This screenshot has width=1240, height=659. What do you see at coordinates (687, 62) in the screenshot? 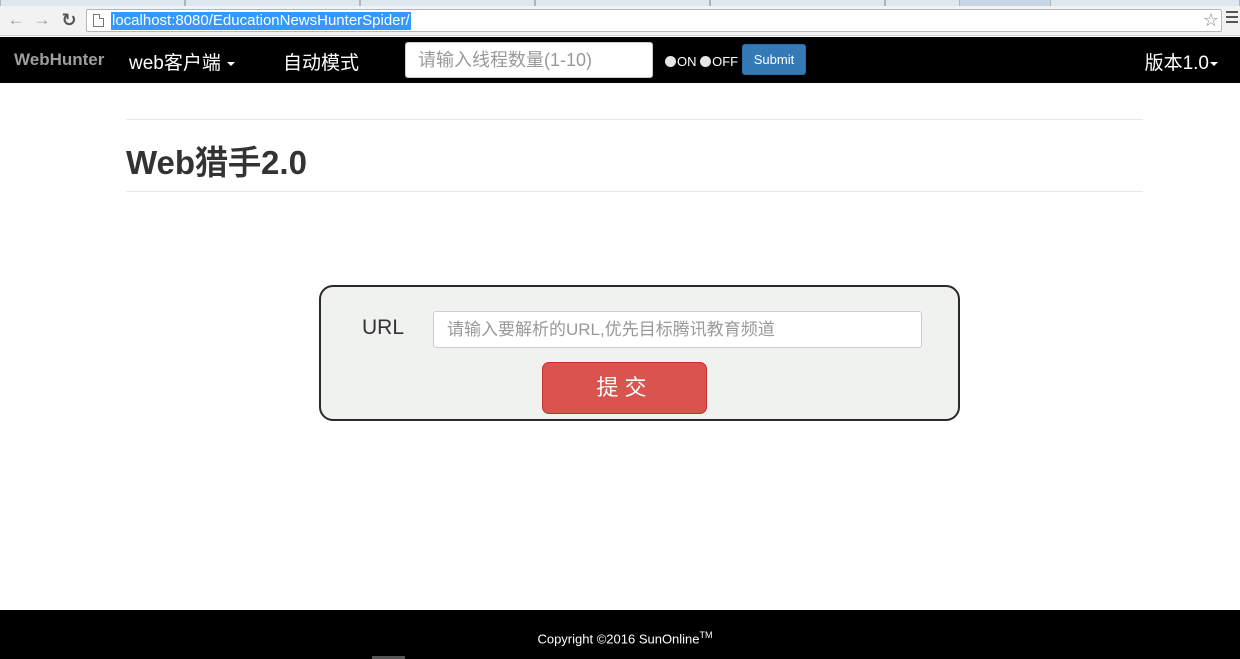
I see `radio-on-label: ON` at bounding box center [687, 62].